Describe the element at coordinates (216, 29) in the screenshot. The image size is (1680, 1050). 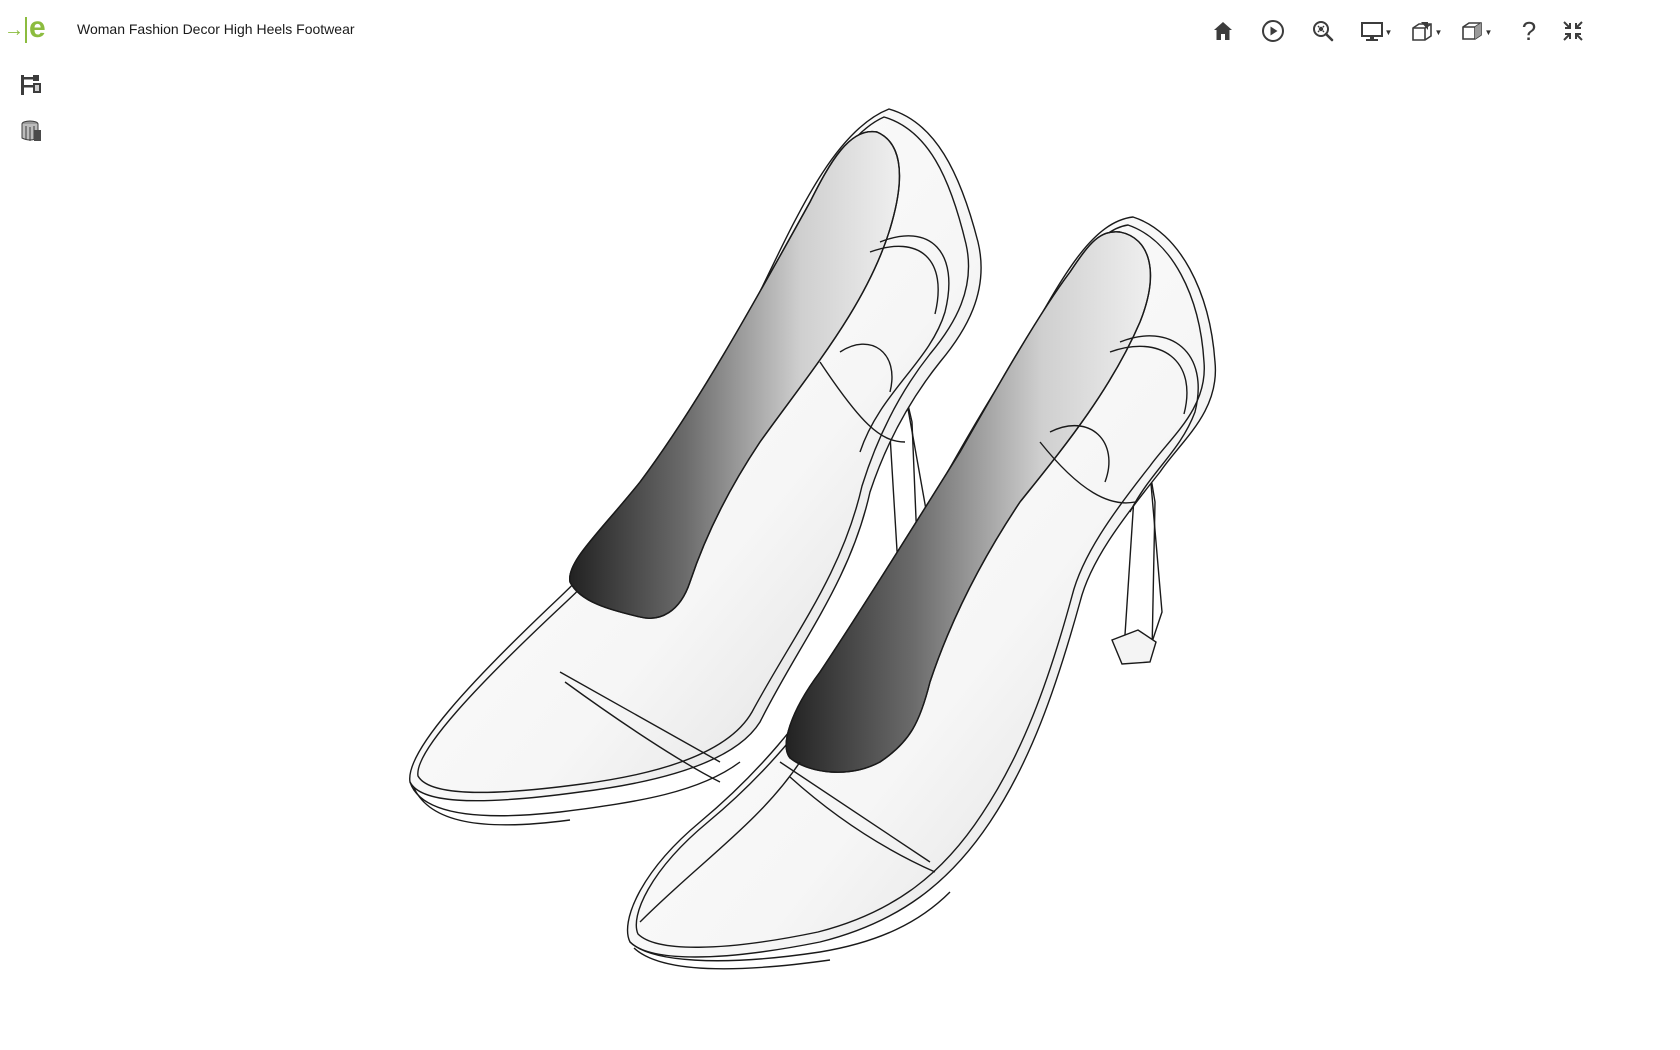
I see `model-title: Woman Fashion Decor High Heels Footwear` at that location.